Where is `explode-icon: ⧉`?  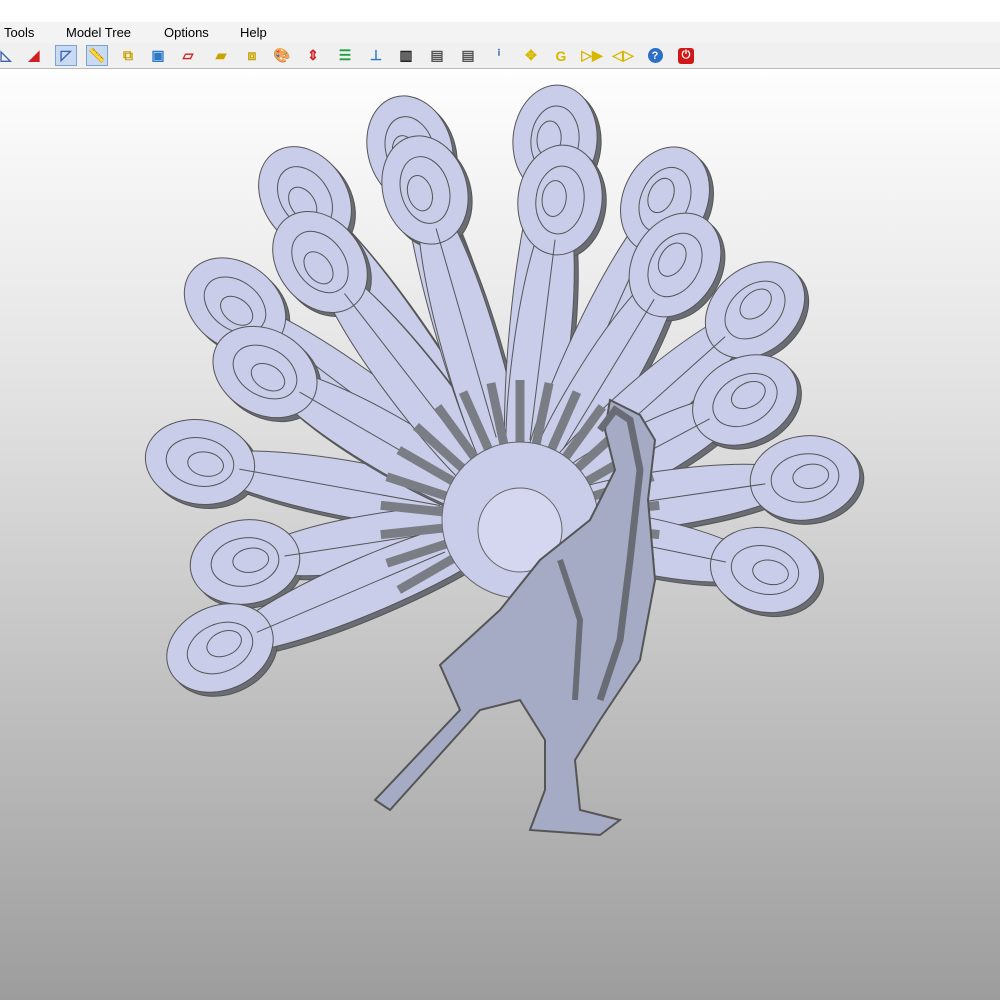 explode-icon: ⧉ is located at coordinates (128, 55).